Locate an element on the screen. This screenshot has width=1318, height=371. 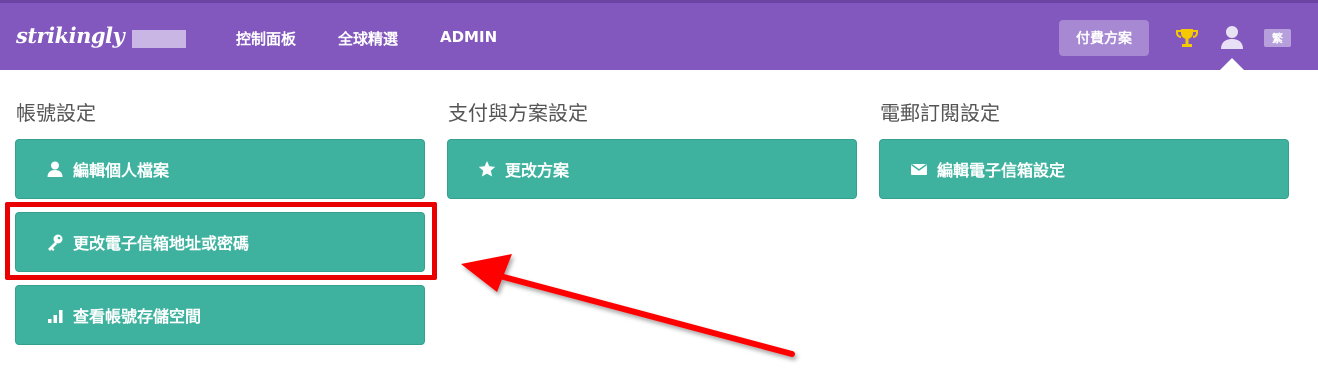
account-user-icon is located at coordinates (1232, 37).